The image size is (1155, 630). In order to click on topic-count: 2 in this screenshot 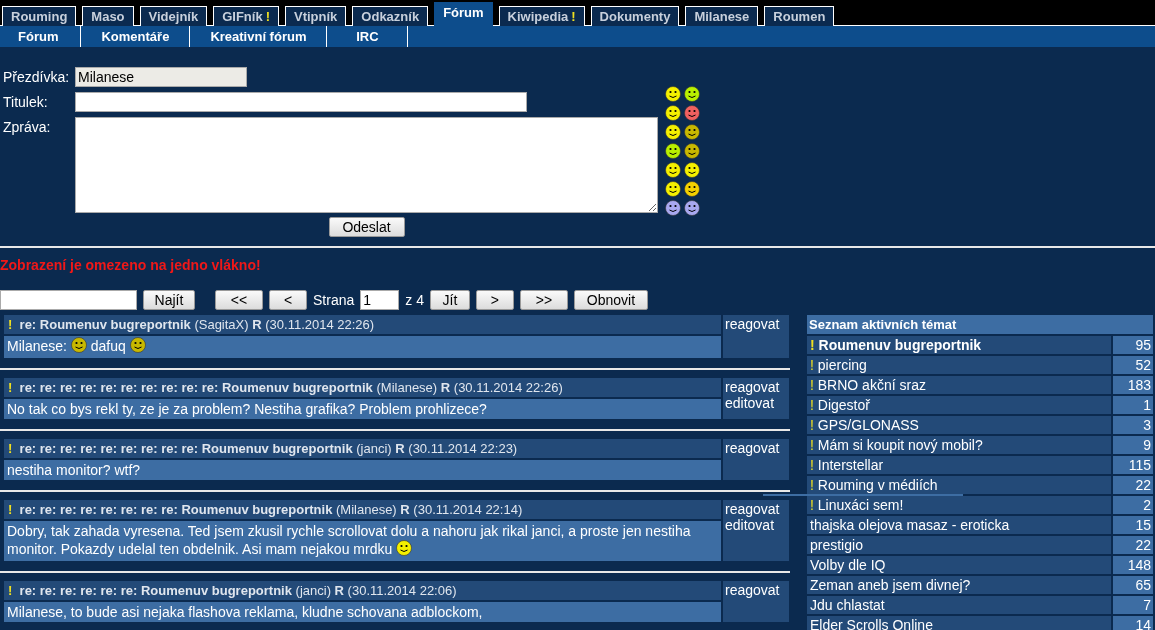, I will do `click(1133, 505)`.